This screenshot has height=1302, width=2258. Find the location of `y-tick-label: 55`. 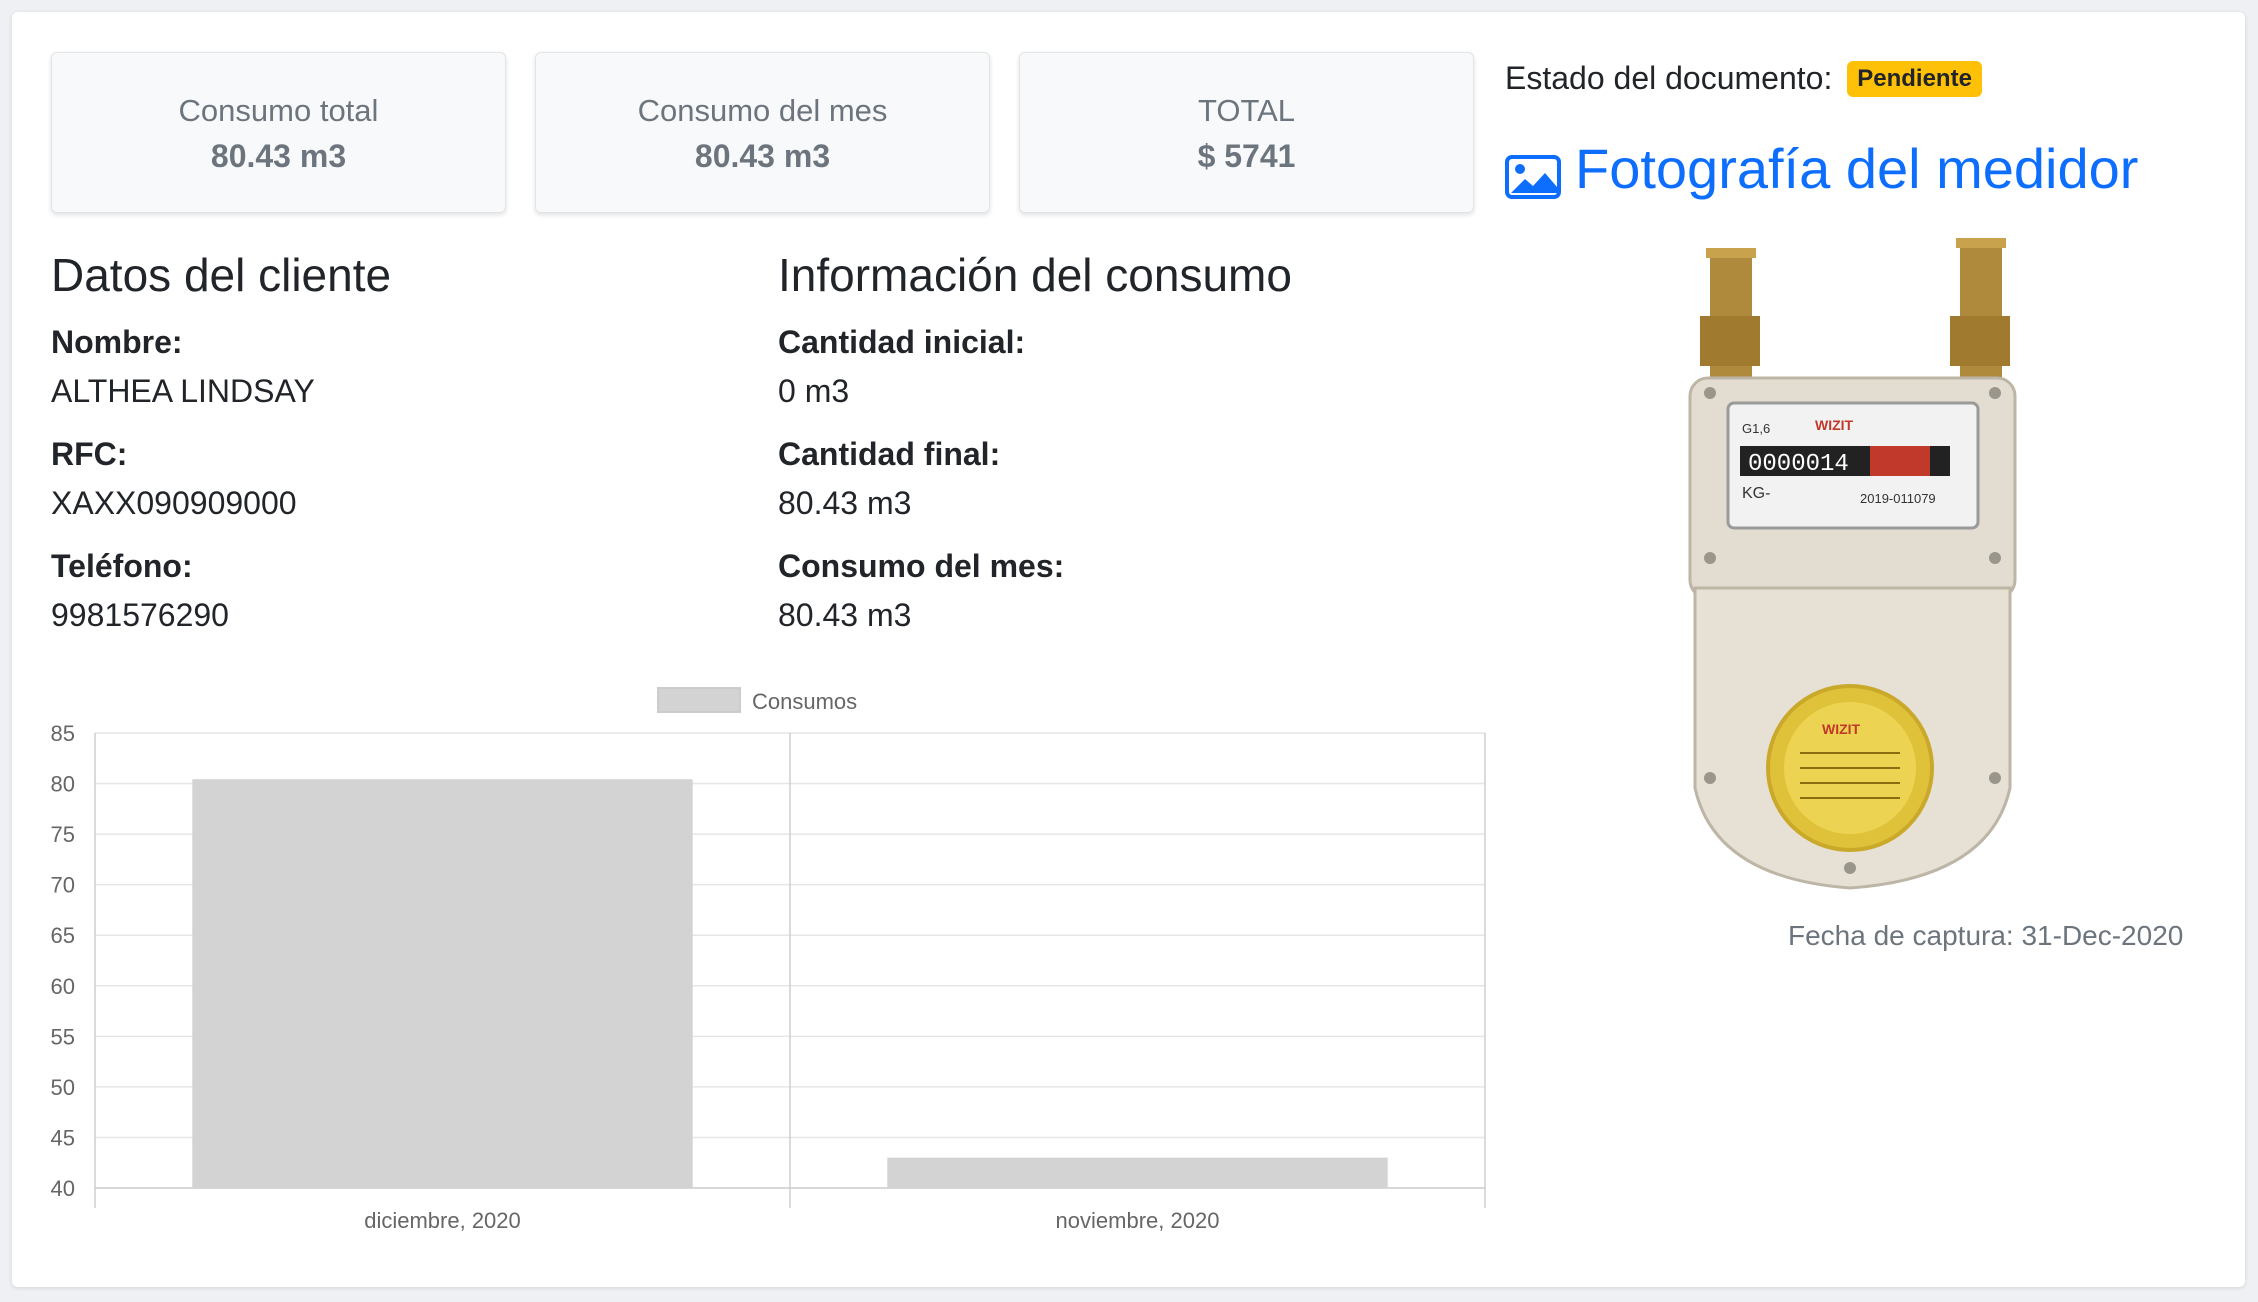

y-tick-label: 55 is located at coordinates (63, 1036).